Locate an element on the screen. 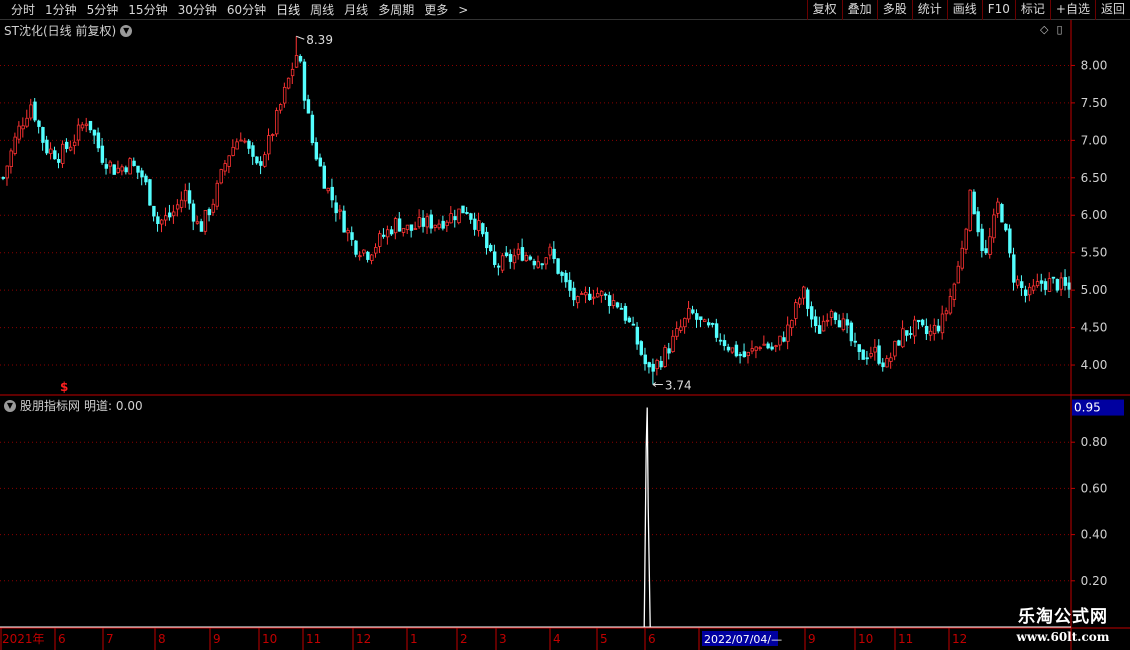 The width and height of the screenshot is (1130, 650). month-label: 9 is located at coordinates (812, 639).